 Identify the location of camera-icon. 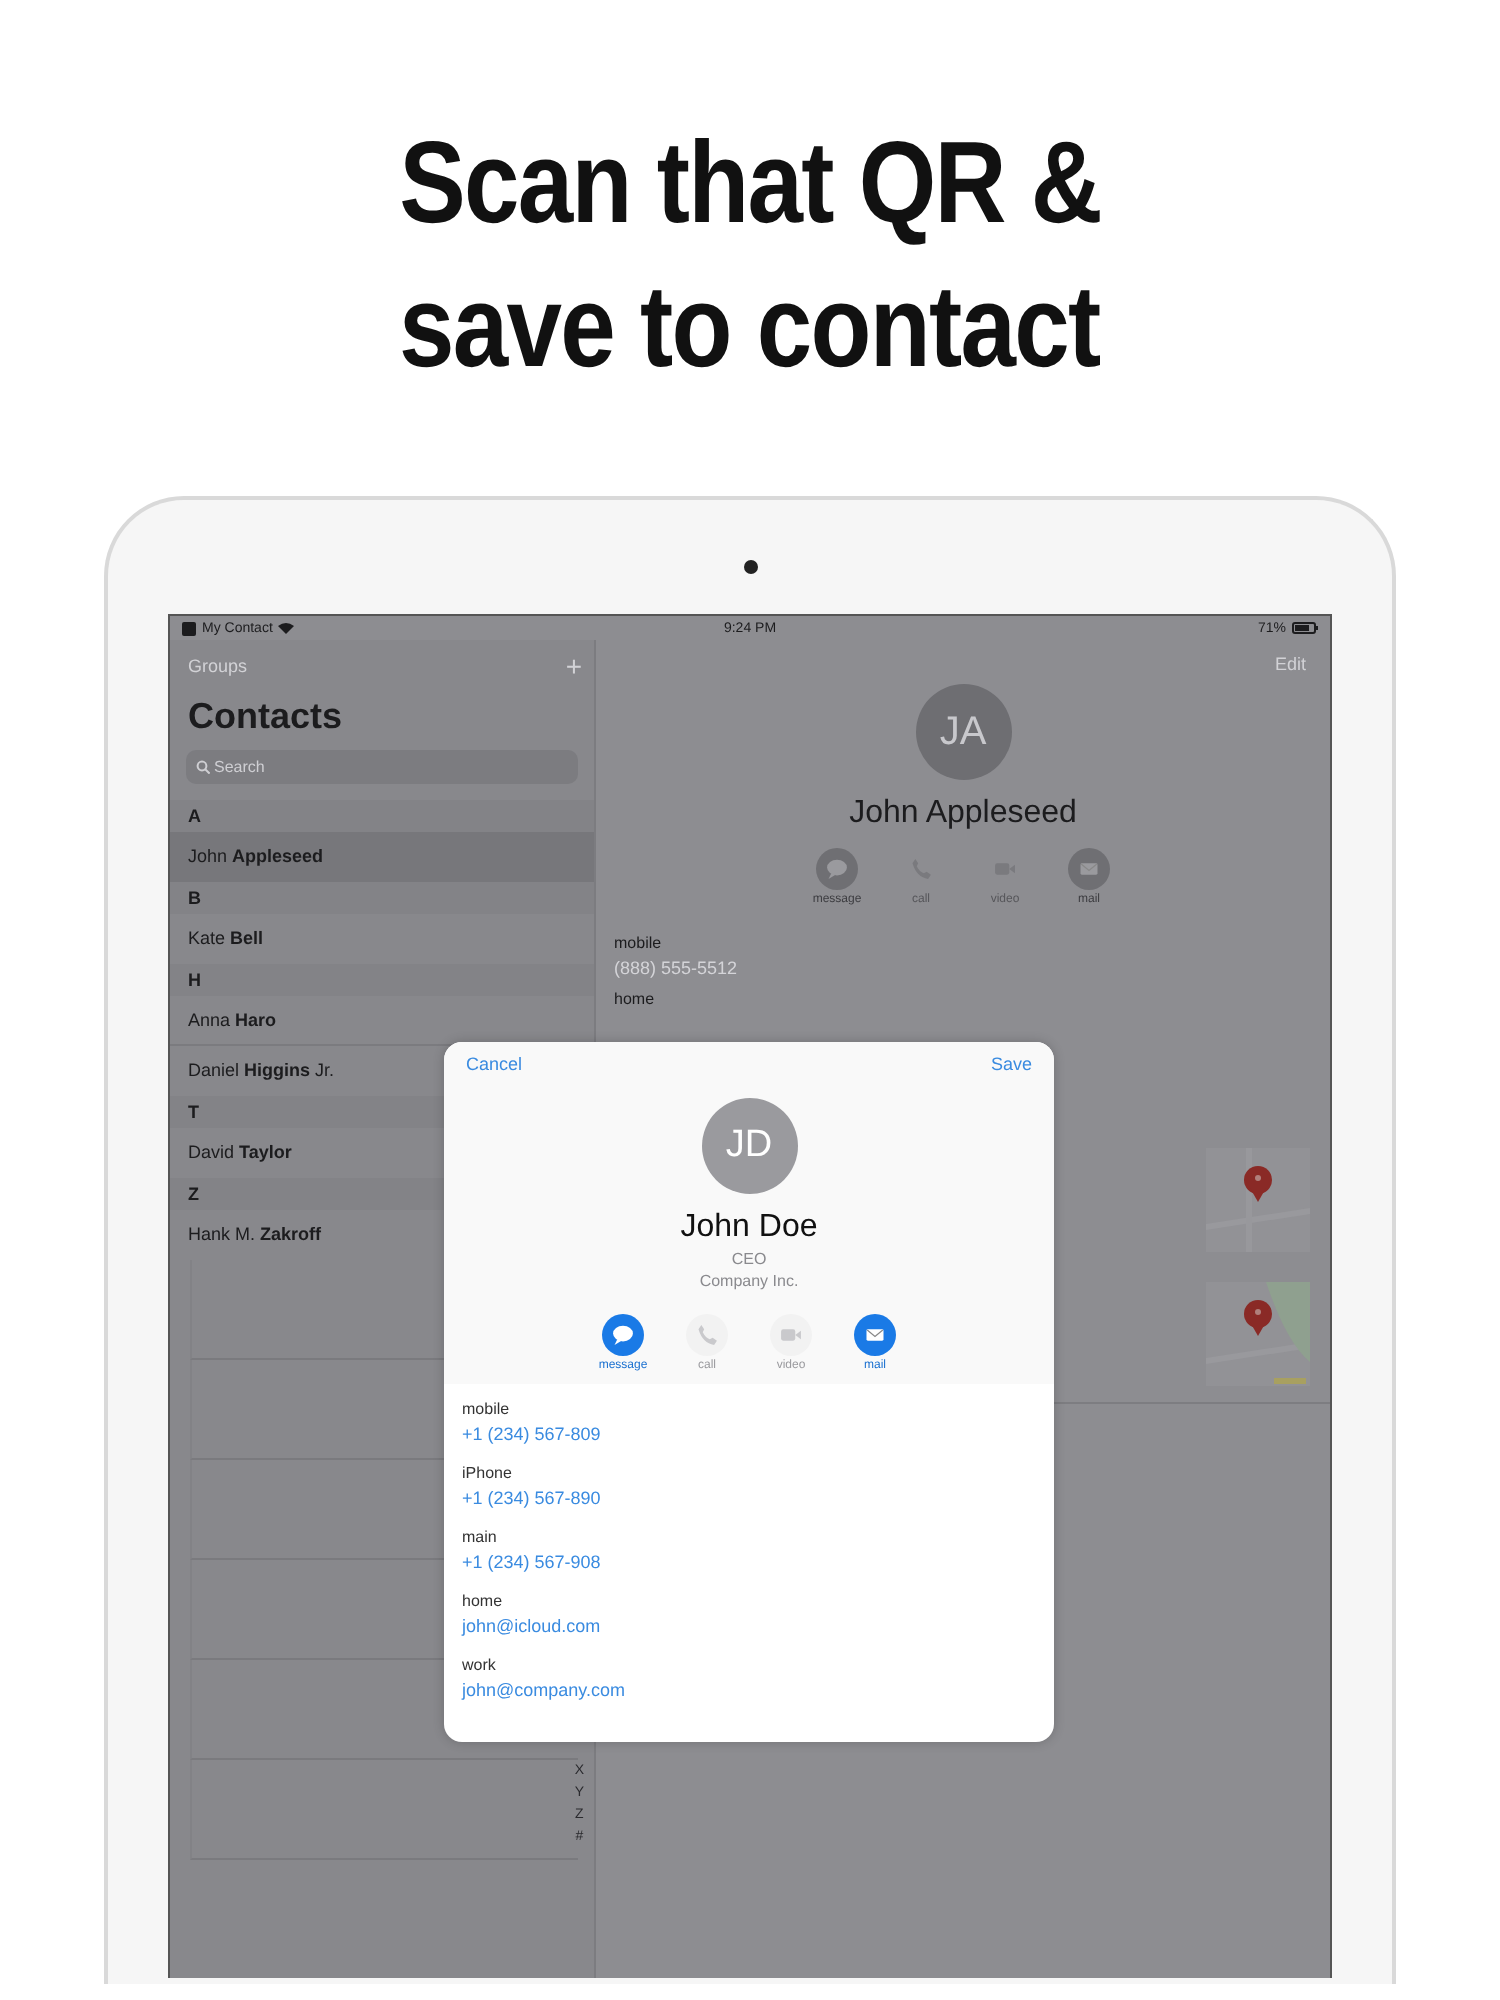
(750, 567).